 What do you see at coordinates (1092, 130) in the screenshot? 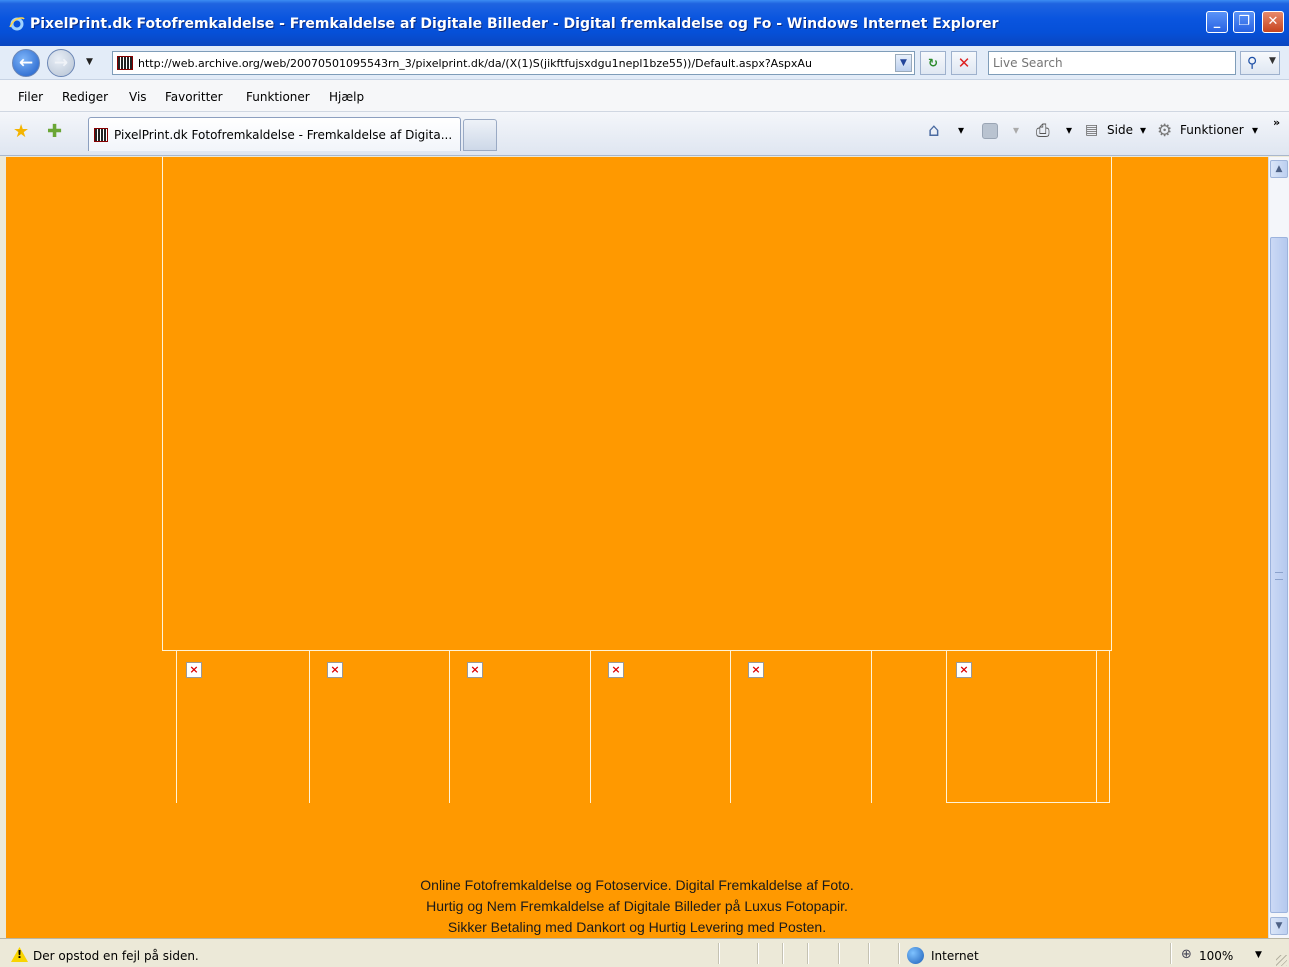
I see `page-icon: ▤` at bounding box center [1092, 130].